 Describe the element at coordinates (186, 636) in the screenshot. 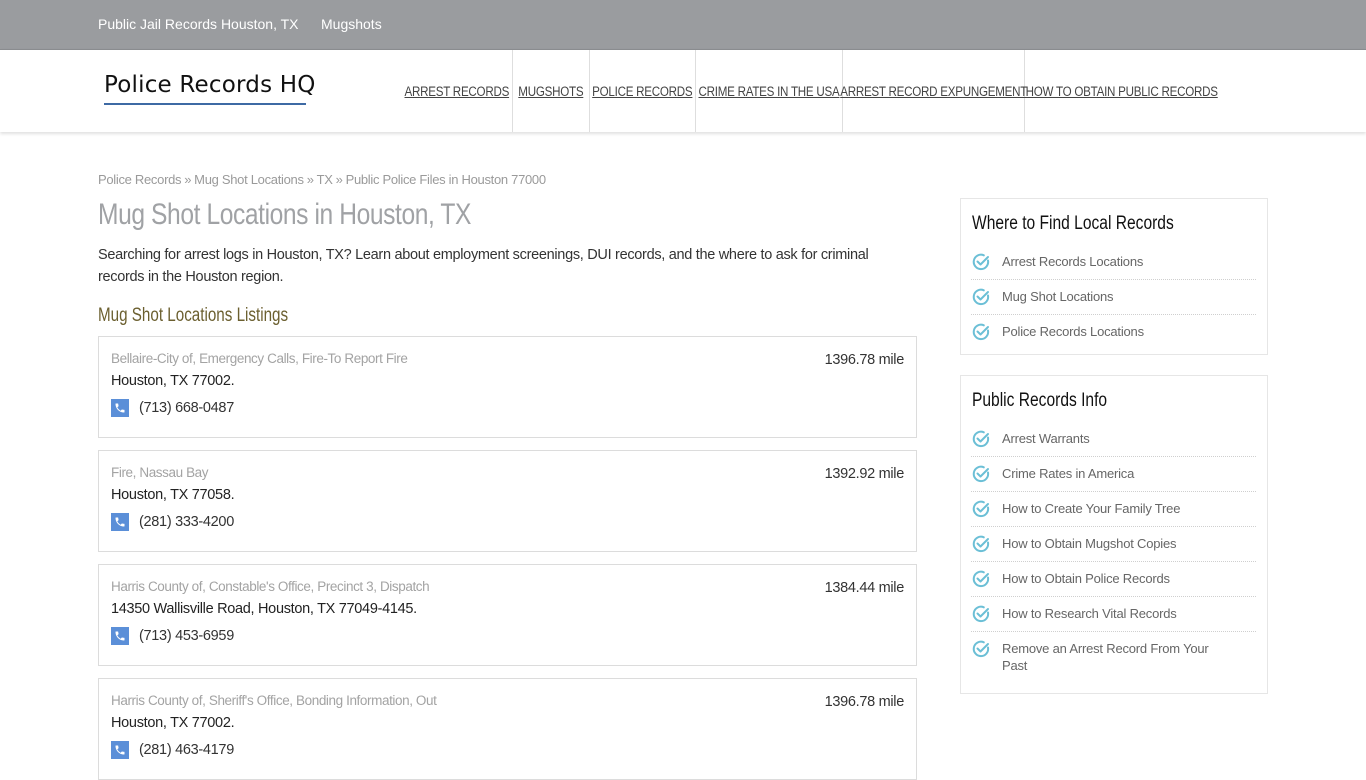

I see `listing-phone: (713) 453-6959` at that location.